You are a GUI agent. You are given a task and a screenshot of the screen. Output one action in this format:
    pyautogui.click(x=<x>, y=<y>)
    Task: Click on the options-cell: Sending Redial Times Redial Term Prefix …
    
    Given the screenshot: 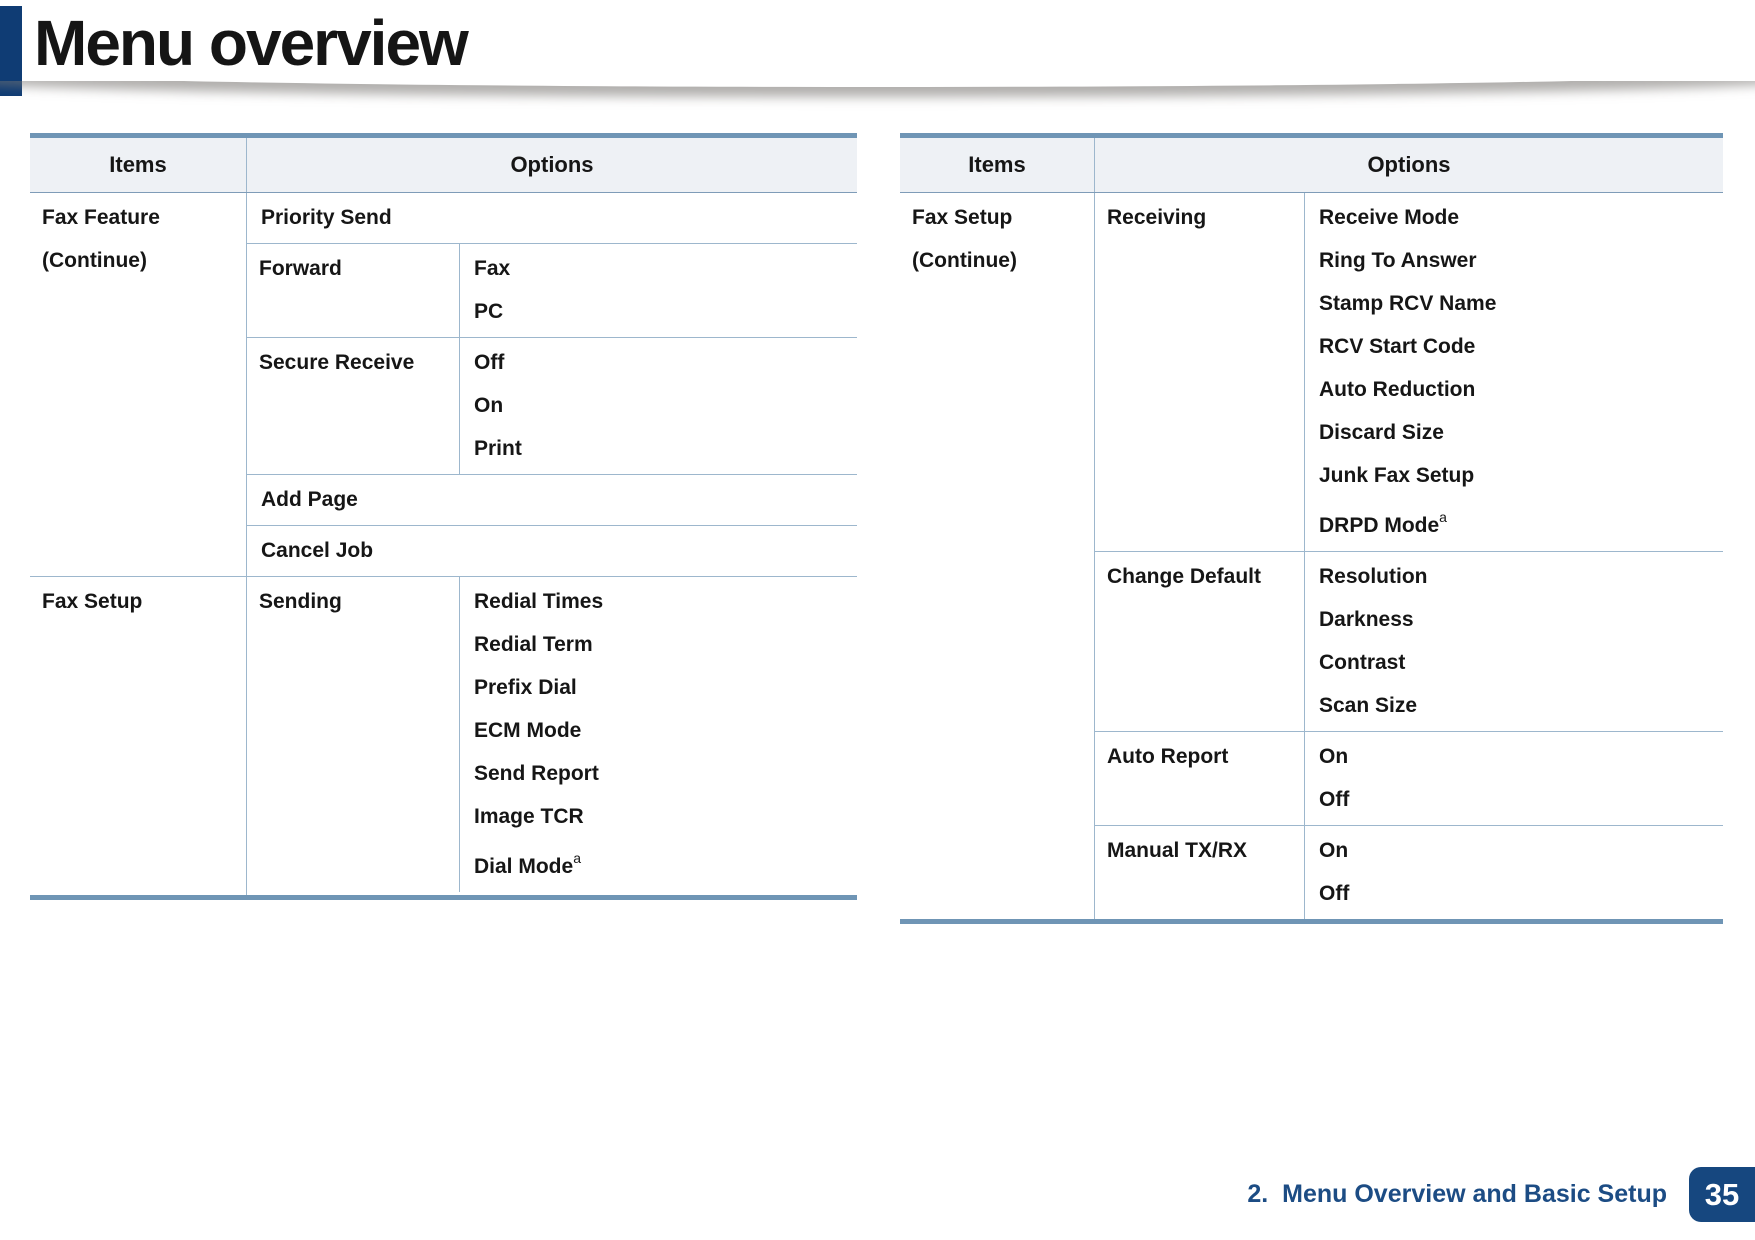 What is the action you would take?
    pyautogui.click(x=552, y=736)
    